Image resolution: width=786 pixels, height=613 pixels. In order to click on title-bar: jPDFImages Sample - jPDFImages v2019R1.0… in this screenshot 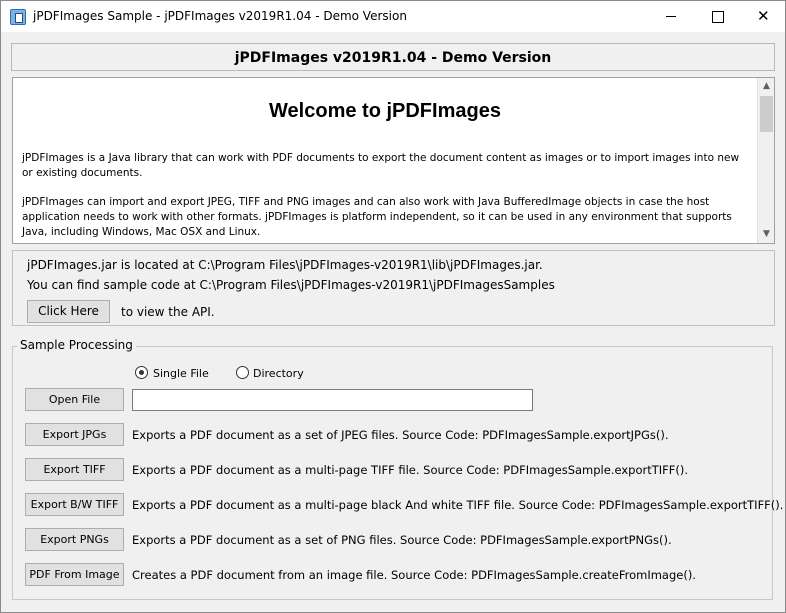, I will do `click(393, 16)`.